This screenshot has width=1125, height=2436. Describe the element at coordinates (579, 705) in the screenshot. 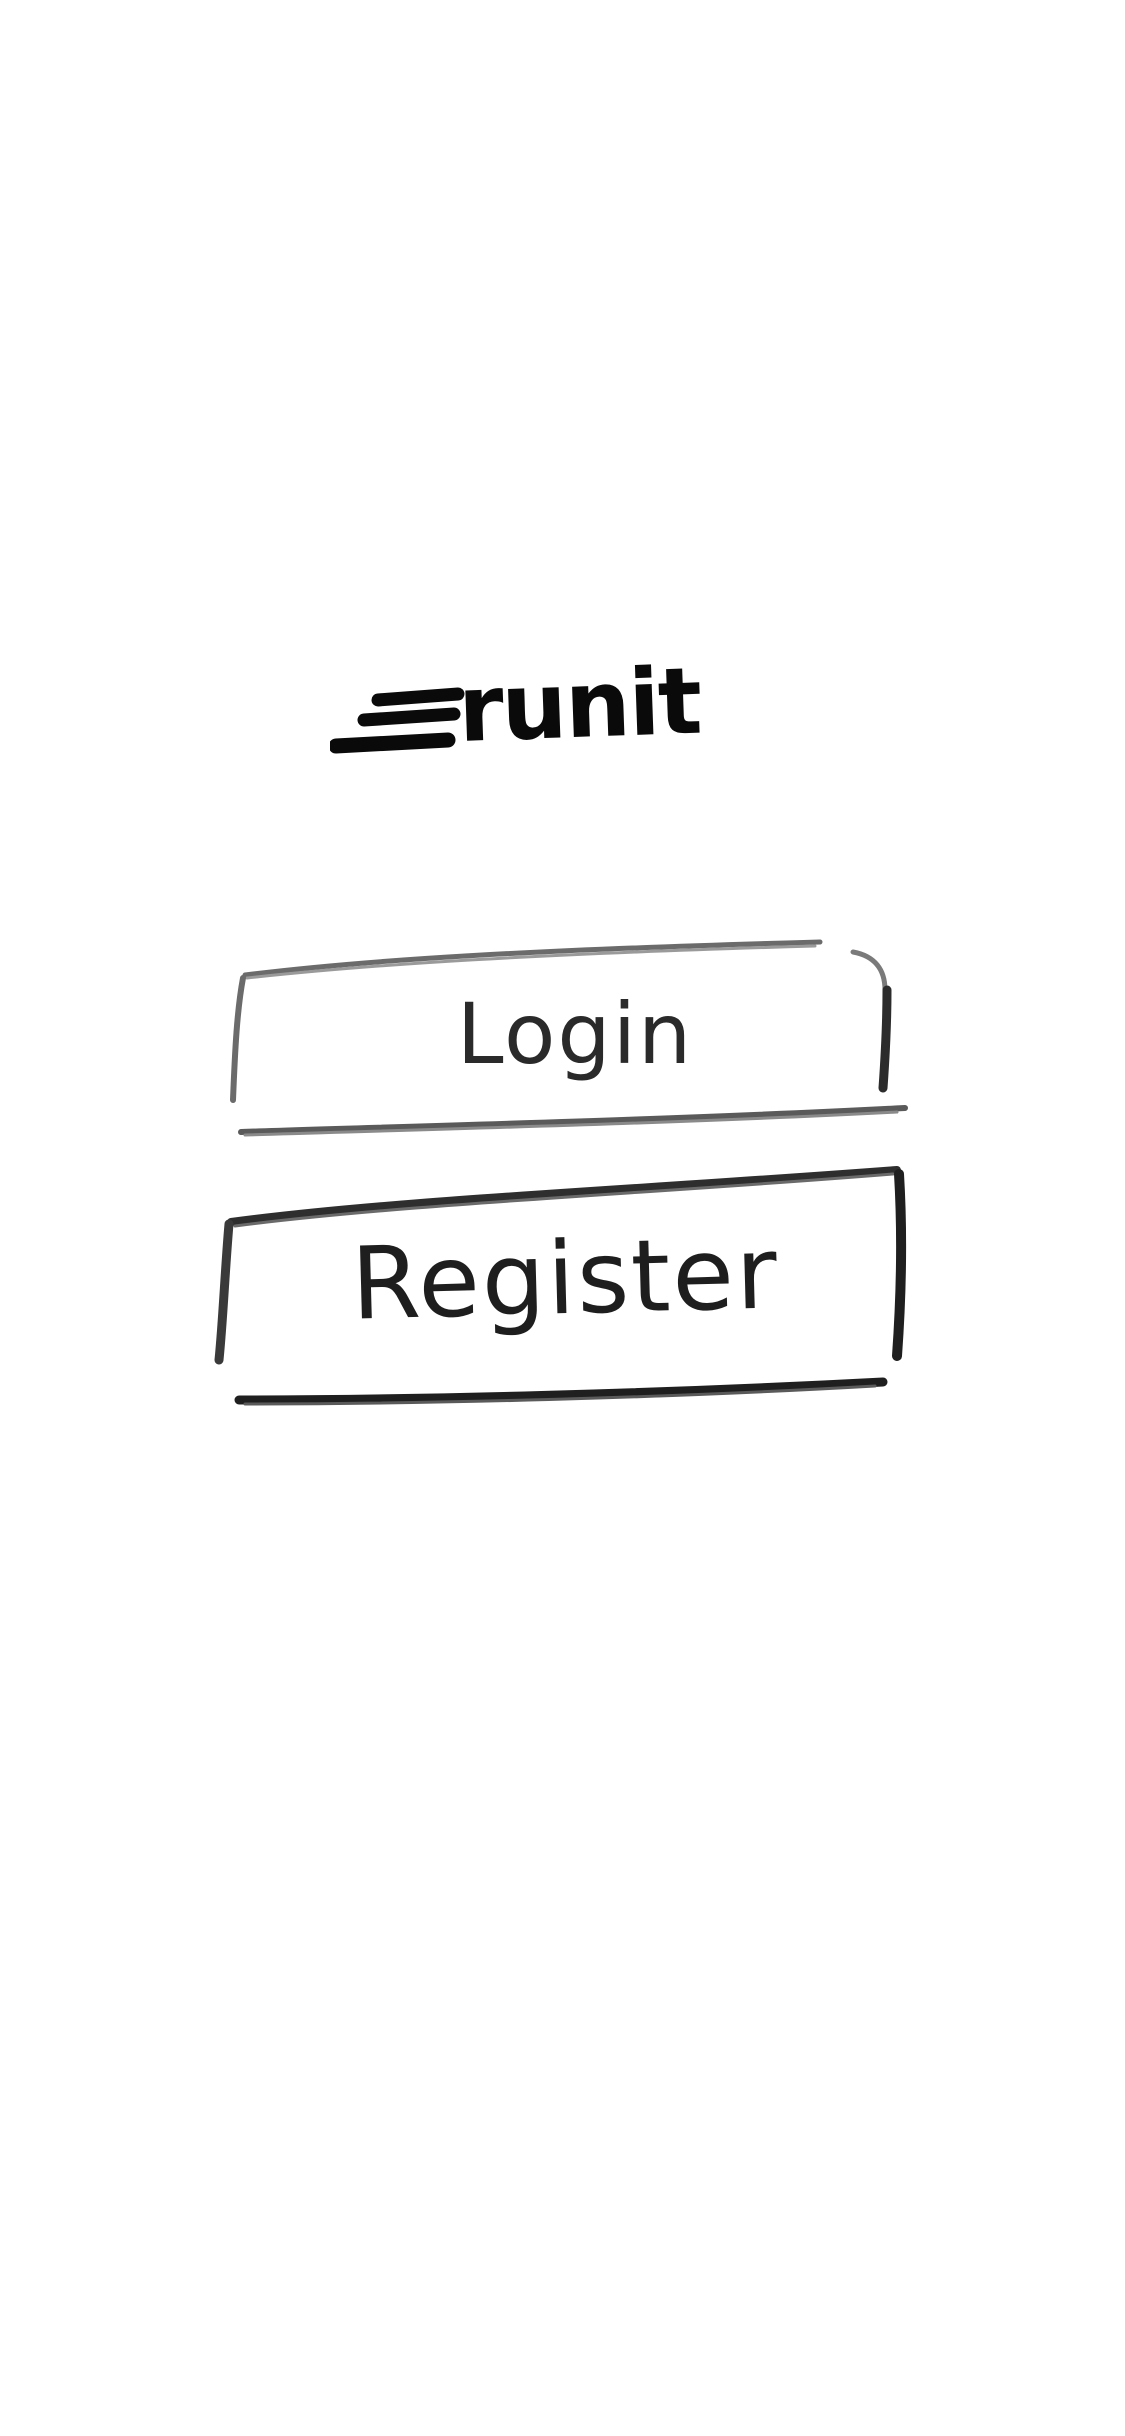

I see `app-name: runit` at that location.